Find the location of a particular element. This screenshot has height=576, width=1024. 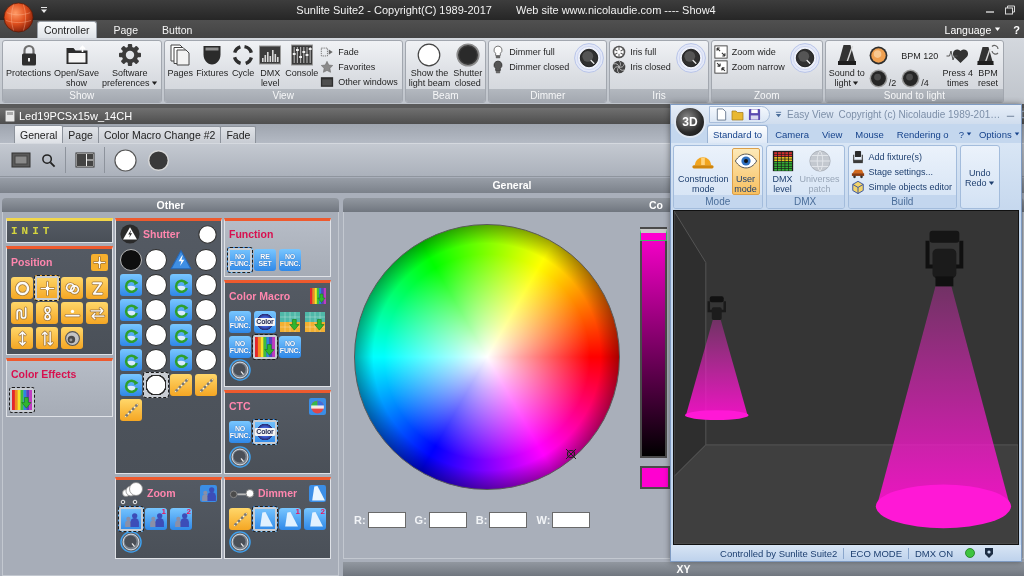

ribbon-button: Favorites is located at coordinates (360, 66).